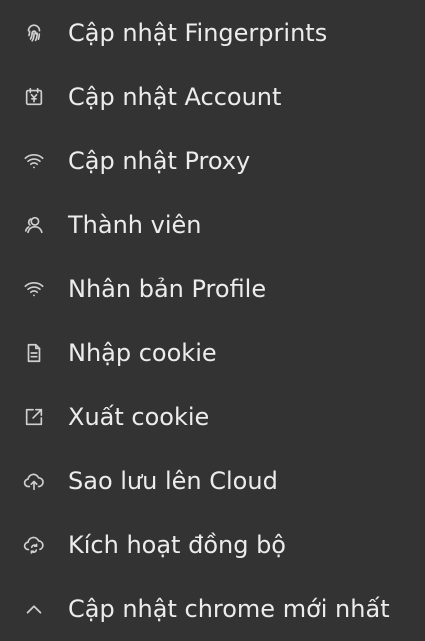 The width and height of the screenshot is (425, 641). Describe the element at coordinates (212, 225) in the screenshot. I see `menu-item-members: Thành viên` at that location.